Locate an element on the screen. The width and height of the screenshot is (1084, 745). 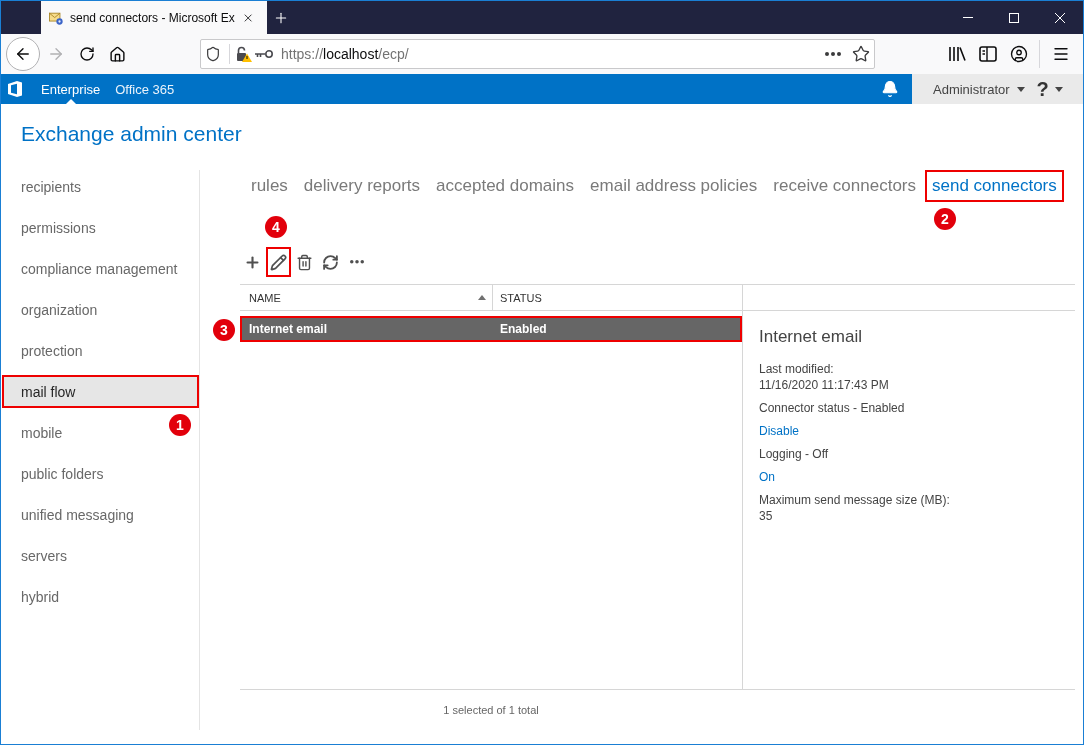
table-cell: Internet email is located at coordinates (288, 329).